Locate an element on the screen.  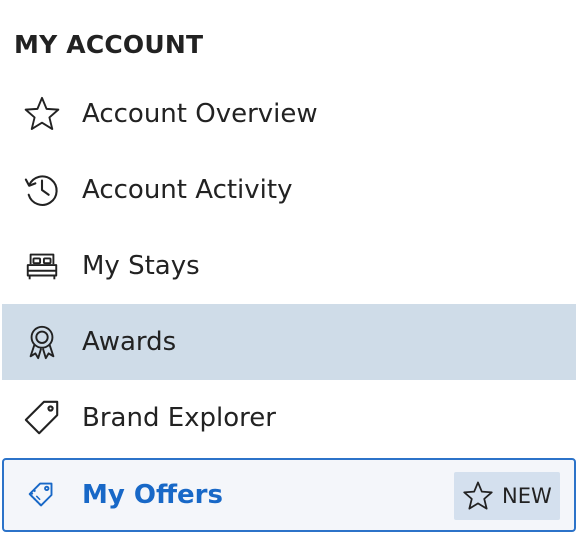
section-heading: MY ACCOUNT is located at coordinates (109, 44).